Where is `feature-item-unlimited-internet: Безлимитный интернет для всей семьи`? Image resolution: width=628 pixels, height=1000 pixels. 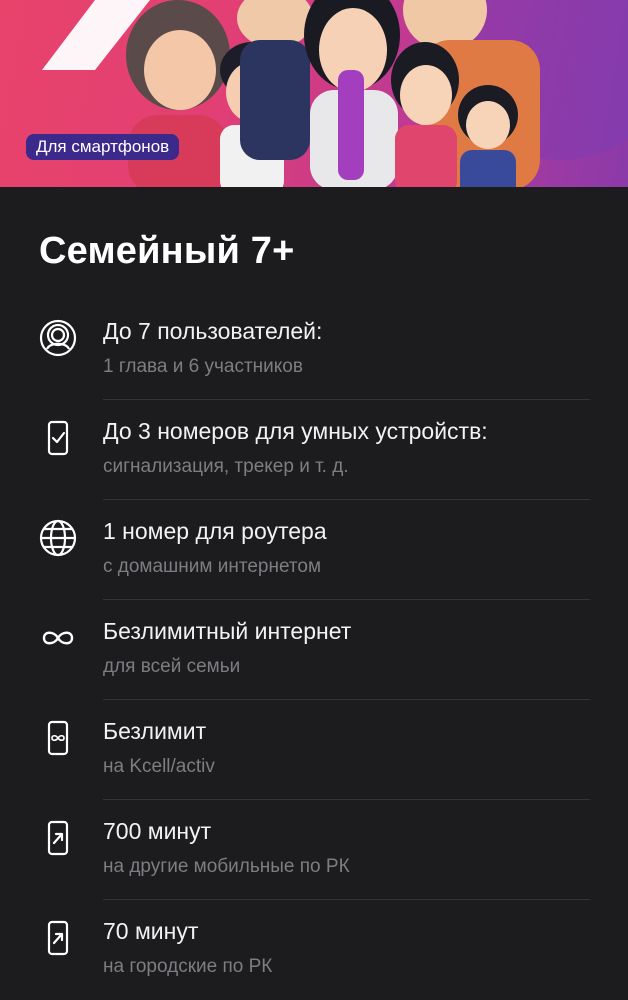 feature-item-unlimited-internet: Безлимитный интернет для всей семьи is located at coordinates (314, 650).